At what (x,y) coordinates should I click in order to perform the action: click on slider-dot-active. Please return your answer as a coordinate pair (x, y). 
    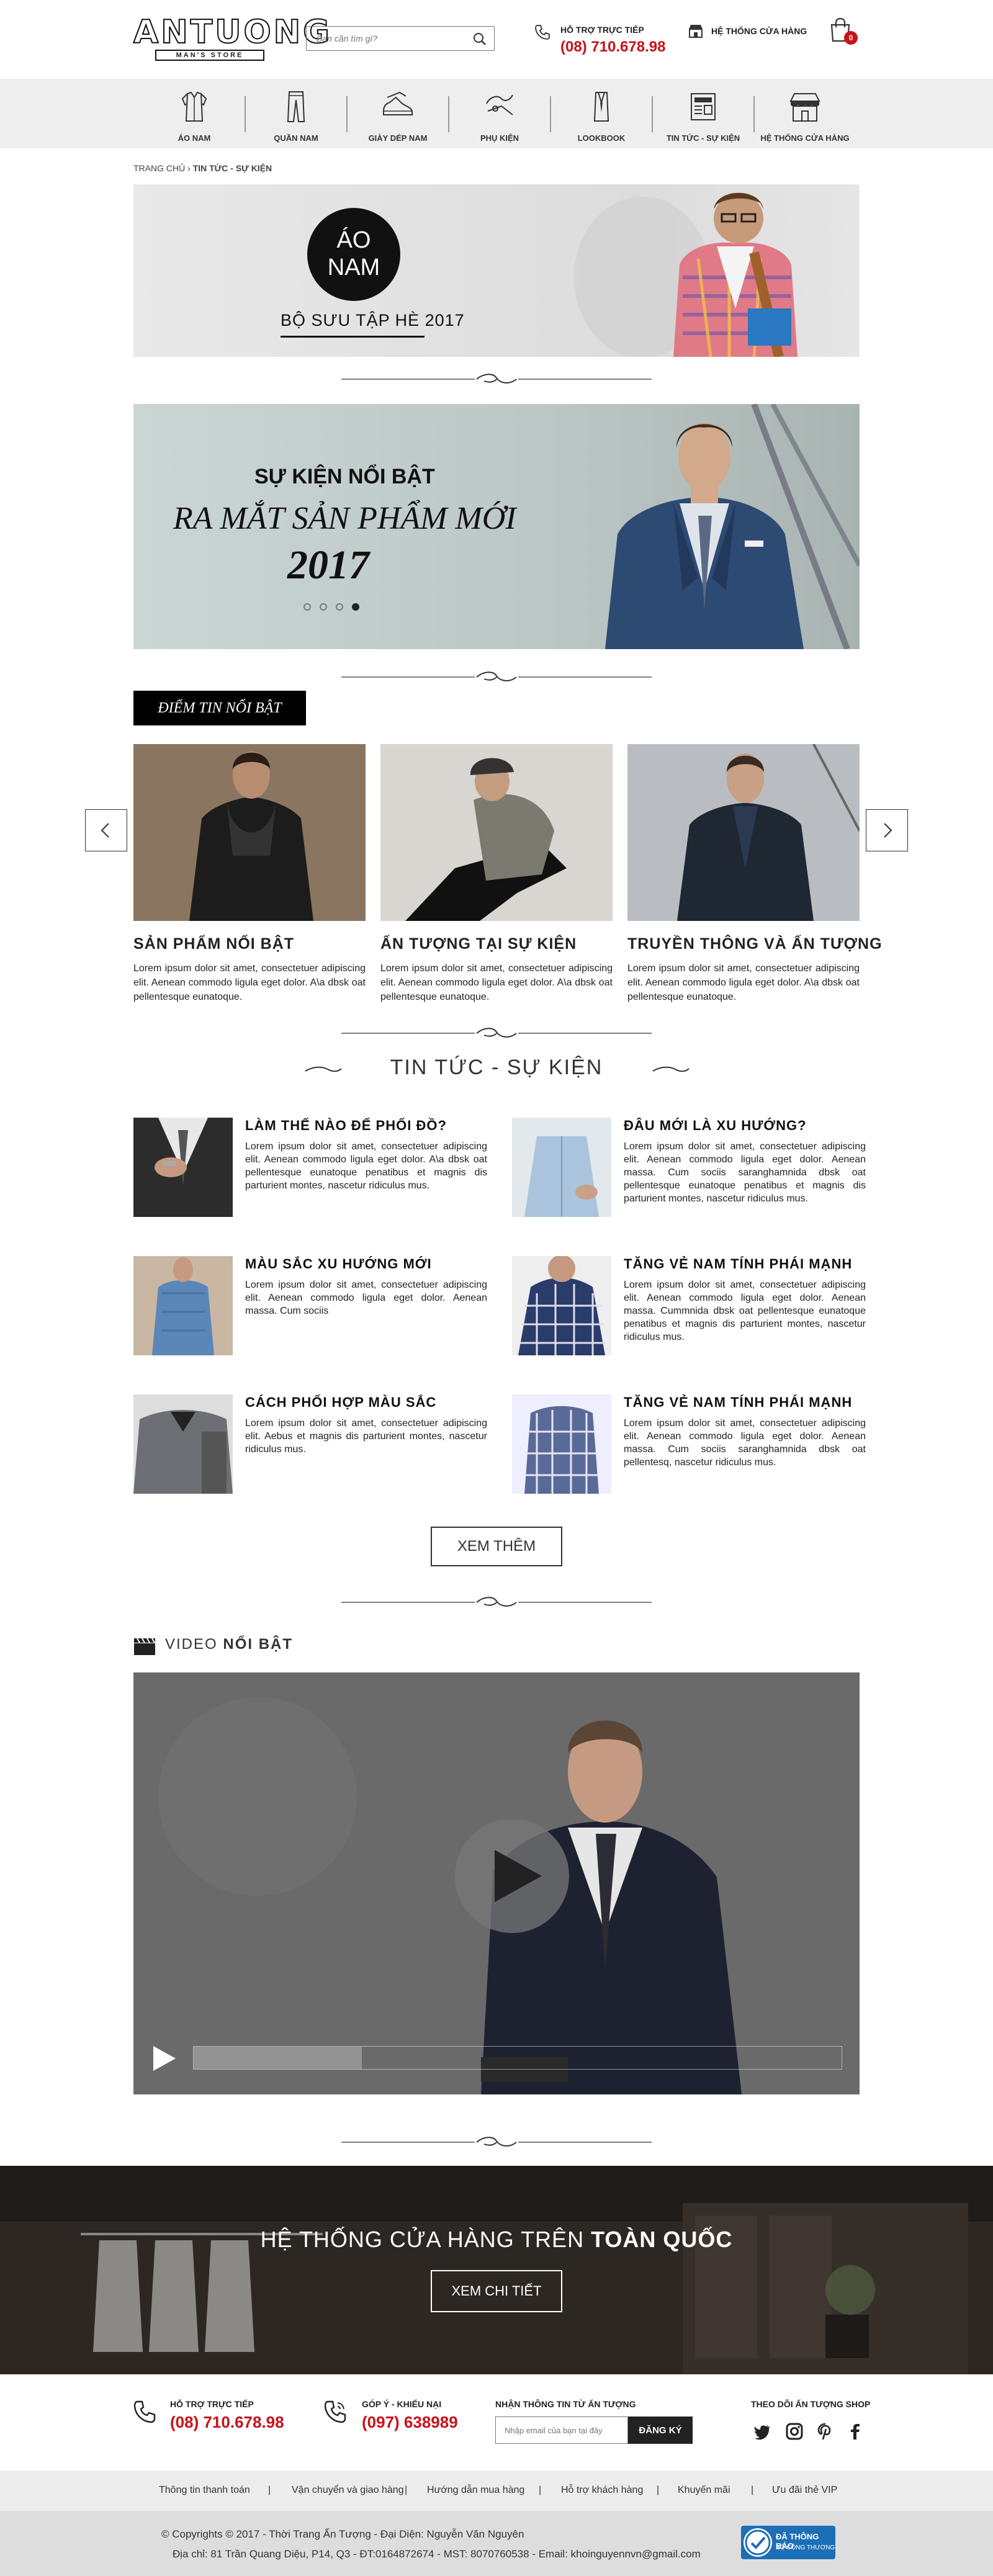
    Looking at the image, I should click on (355, 607).